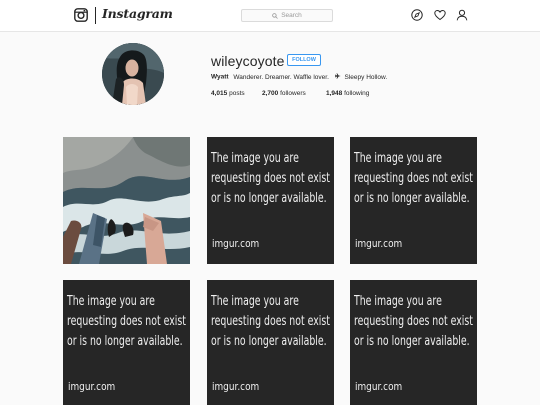 The image size is (540, 405). Describe the element at coordinates (219, 93) in the screenshot. I see `posts-count: 4,015` at that location.